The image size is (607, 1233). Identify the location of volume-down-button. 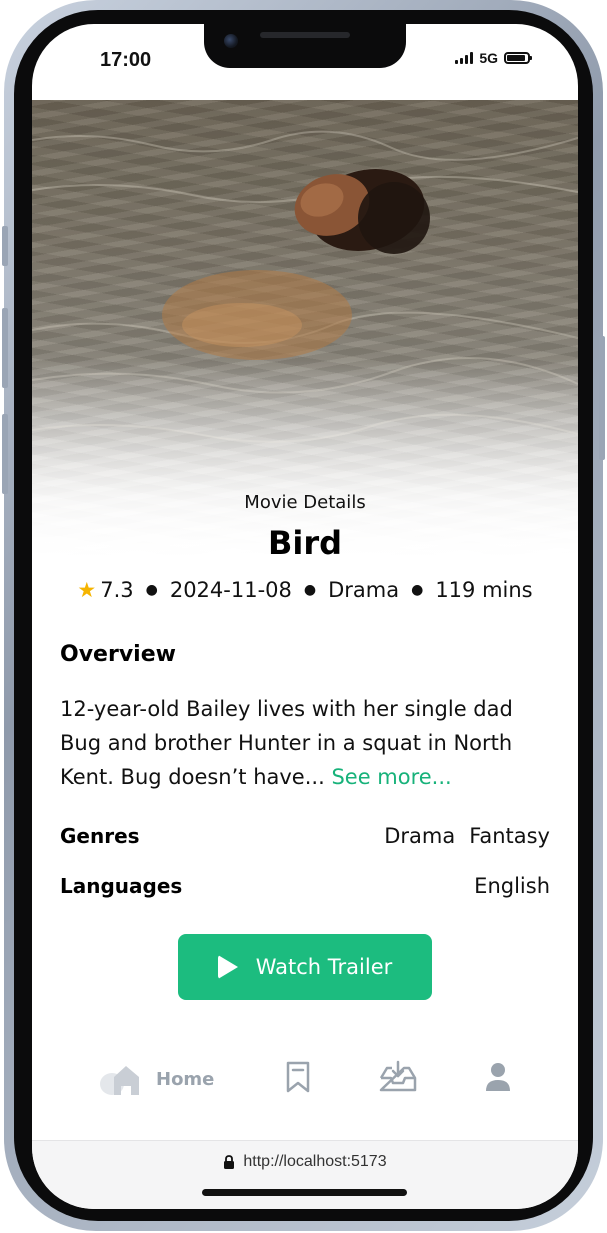
(5, 454).